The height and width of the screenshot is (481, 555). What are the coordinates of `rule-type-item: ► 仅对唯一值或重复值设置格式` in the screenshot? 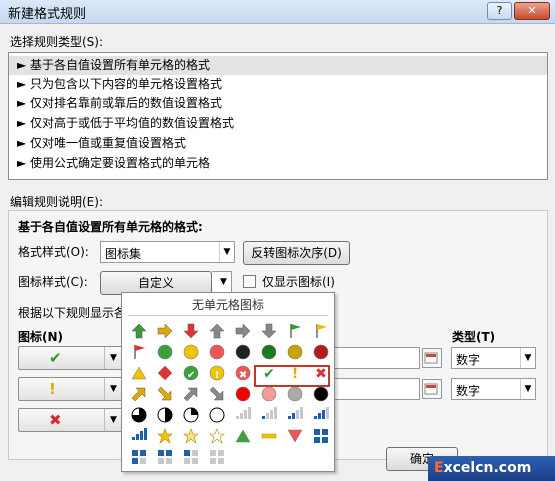 It's located at (278, 143).